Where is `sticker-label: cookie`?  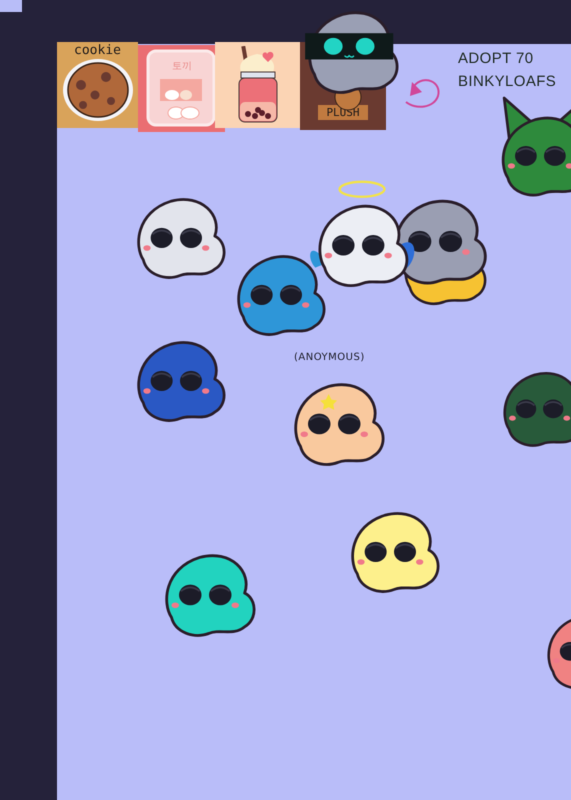 sticker-label: cookie is located at coordinates (97, 50).